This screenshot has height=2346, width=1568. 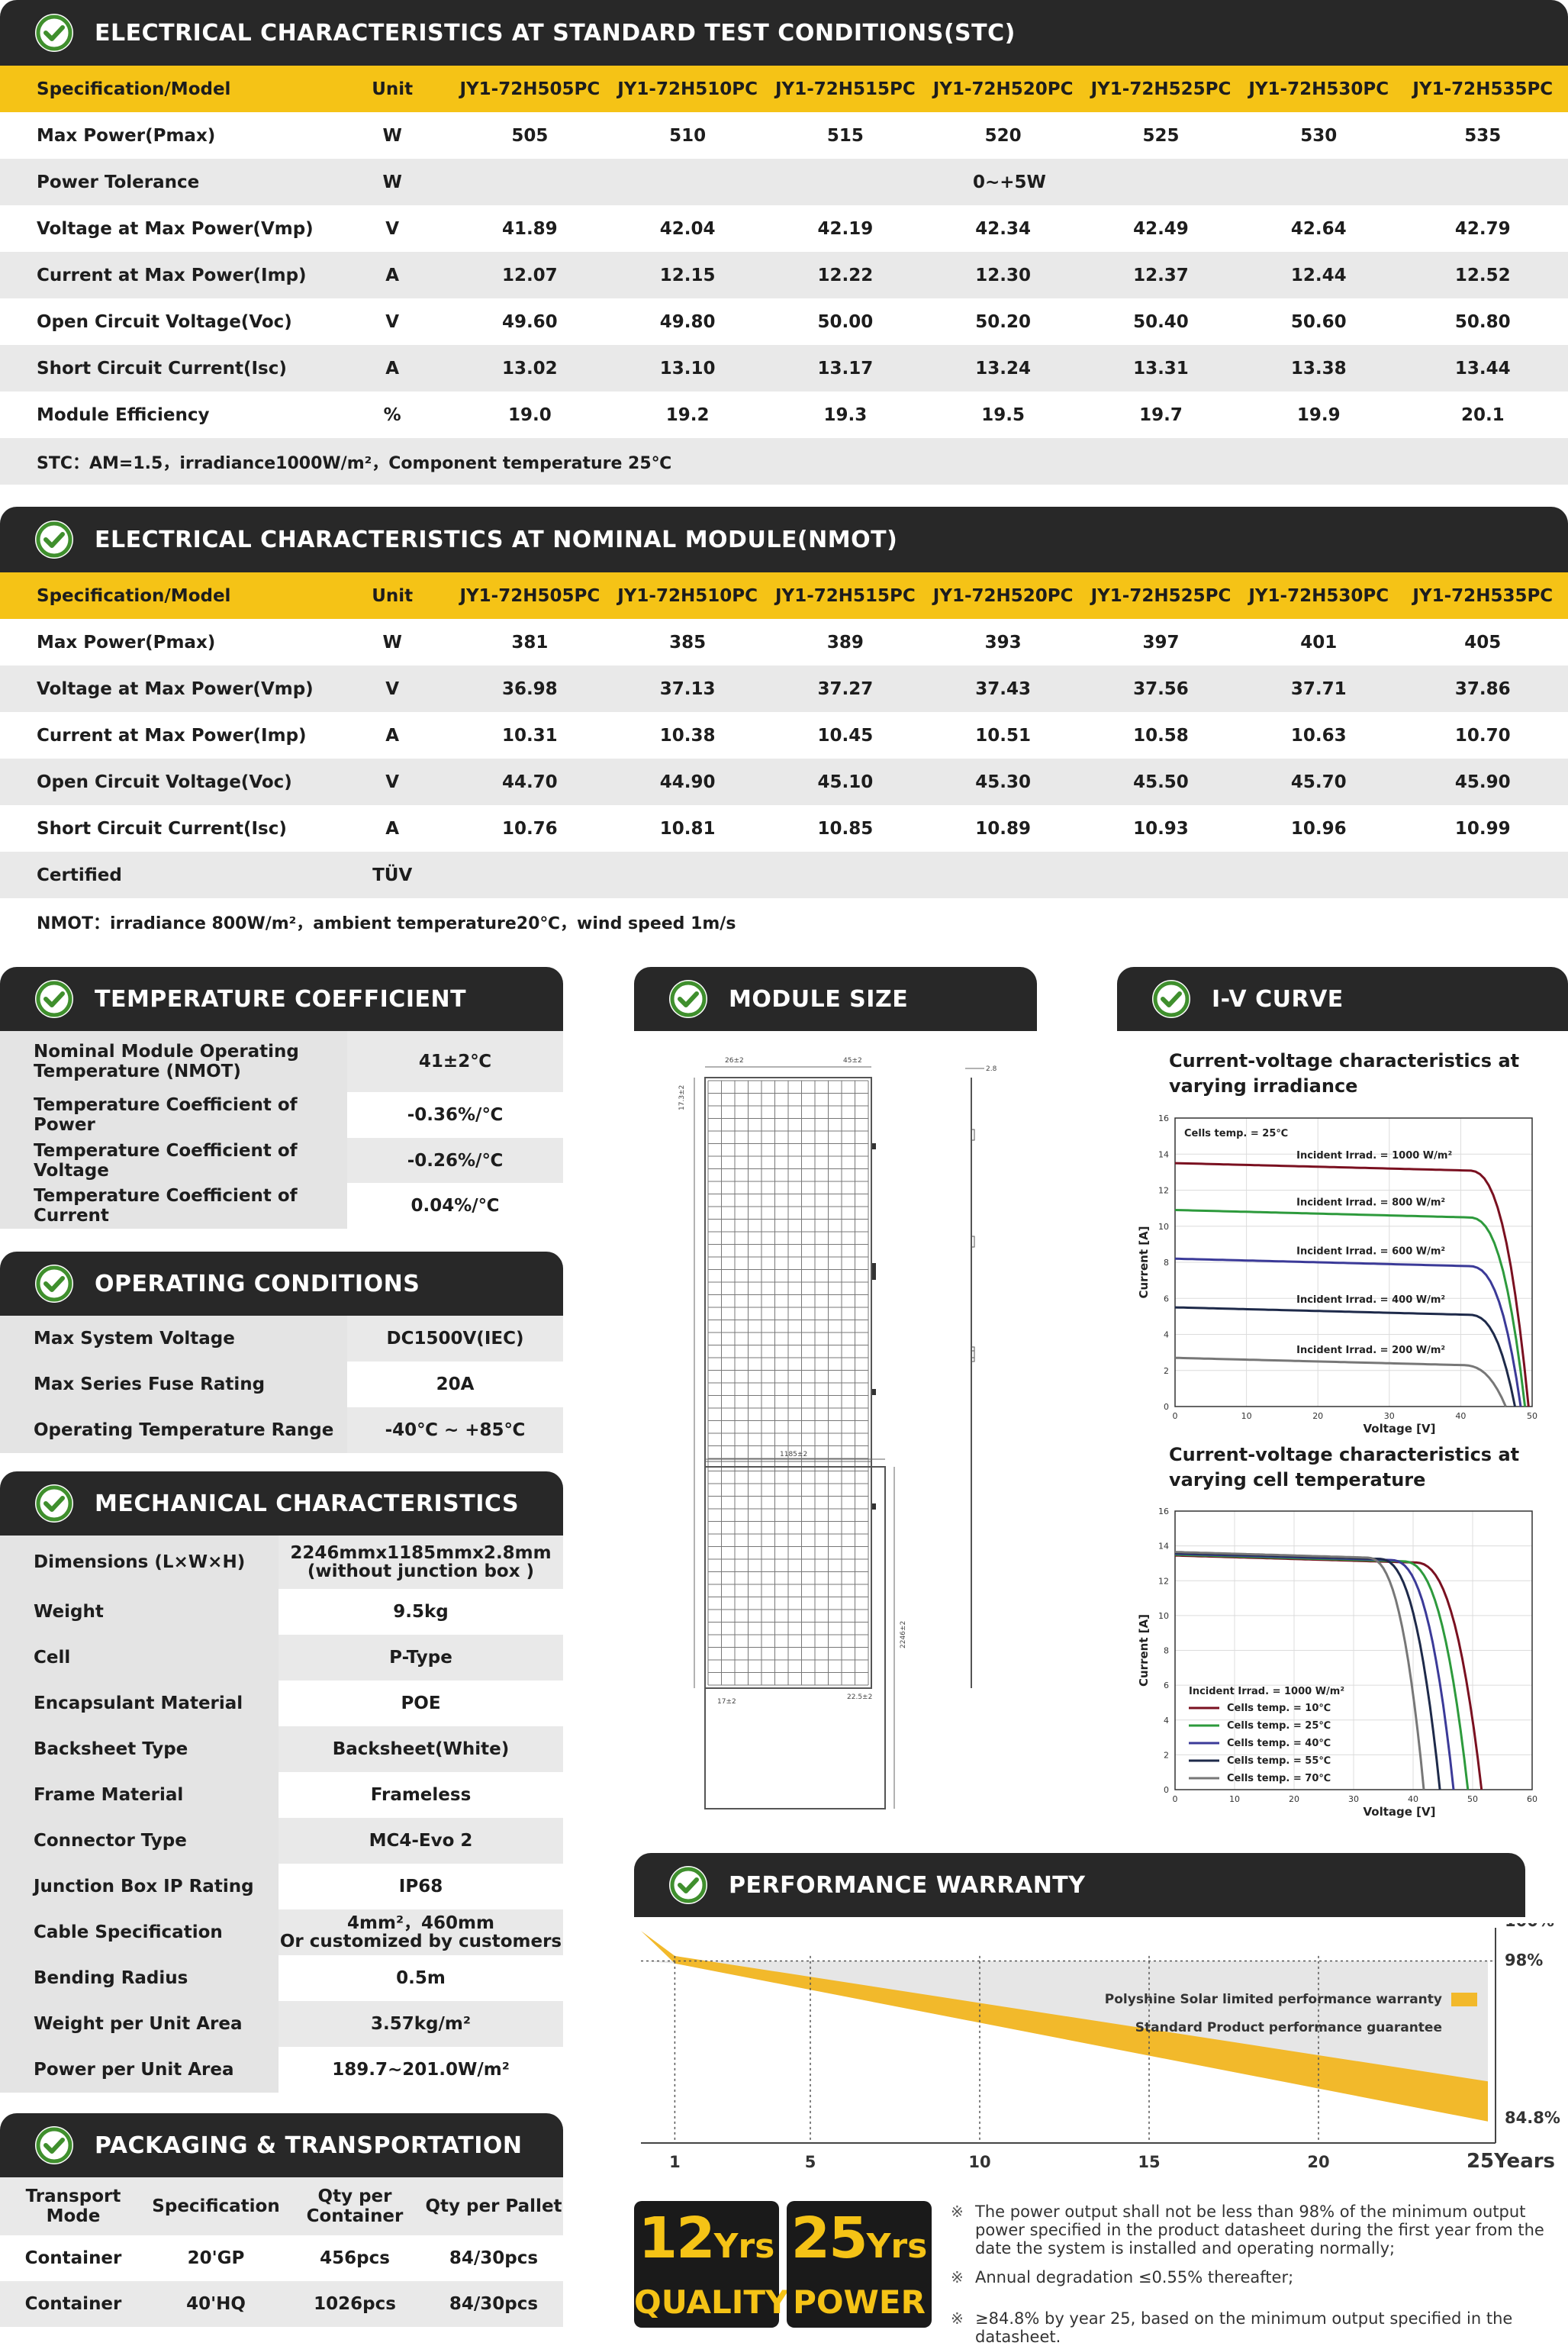 I want to click on table-cell: 40'HQ, so click(x=215, y=2304).